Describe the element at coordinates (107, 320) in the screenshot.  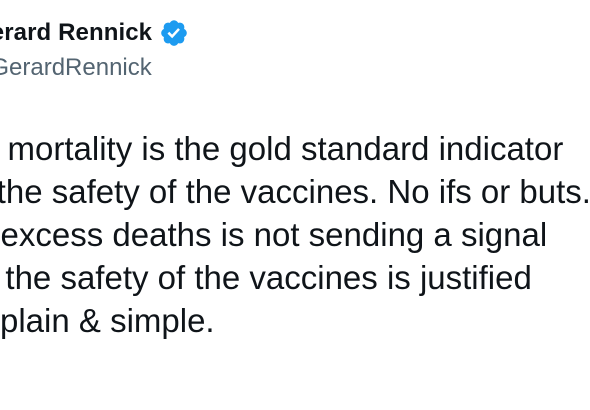
I see `tweet-text-line: plain & simple.` at that location.